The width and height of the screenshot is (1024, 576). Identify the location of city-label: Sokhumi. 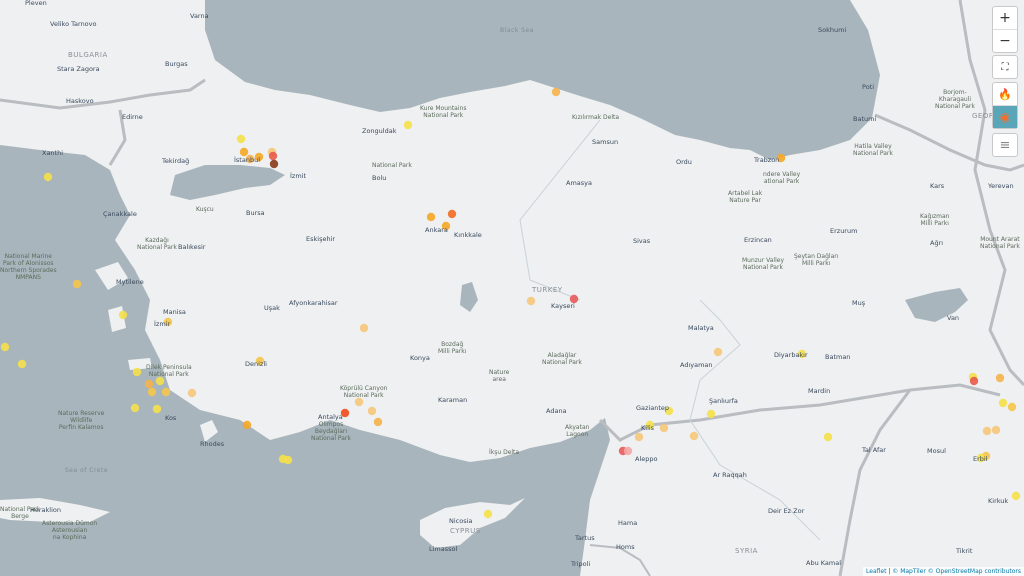
(832, 30).